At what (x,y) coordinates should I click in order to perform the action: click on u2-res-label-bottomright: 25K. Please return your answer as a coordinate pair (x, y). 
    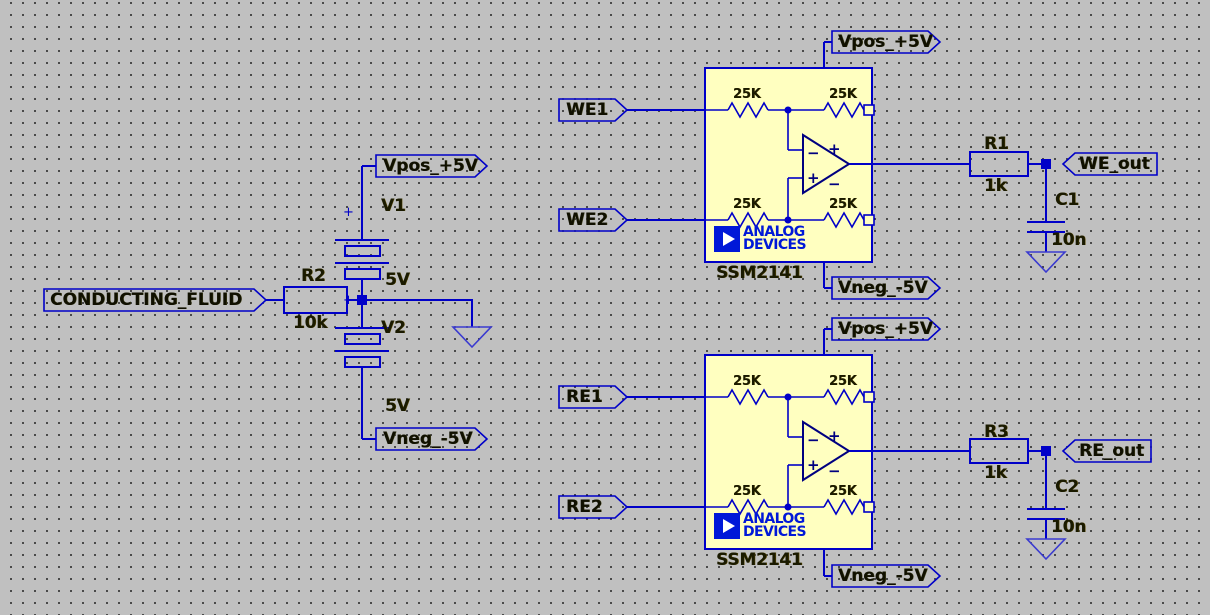
    Looking at the image, I should click on (843, 491).